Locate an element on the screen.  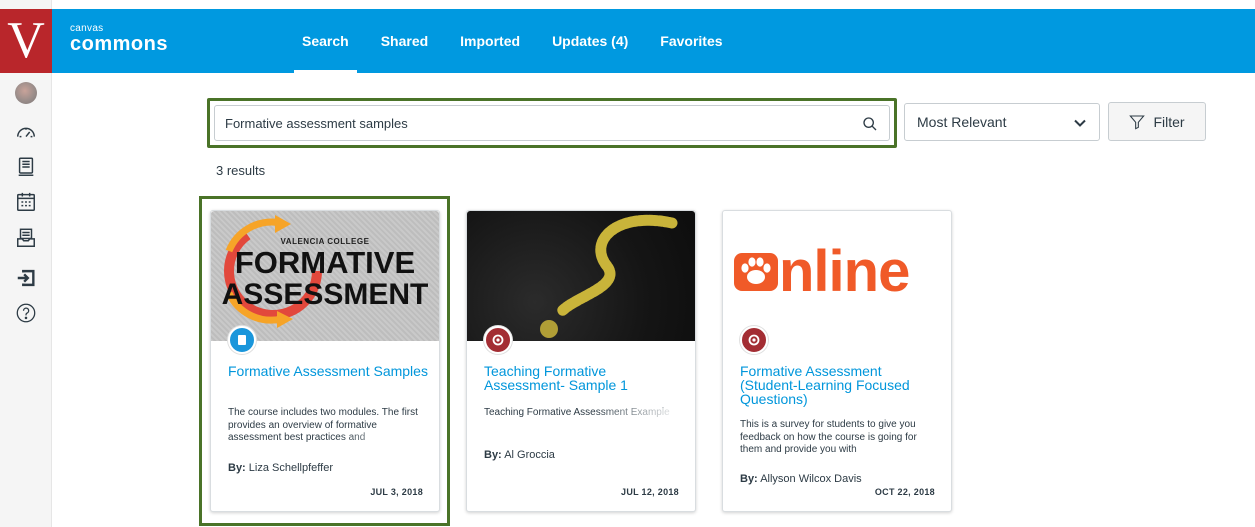
online-logo: nline is located at coordinates (838, 272).